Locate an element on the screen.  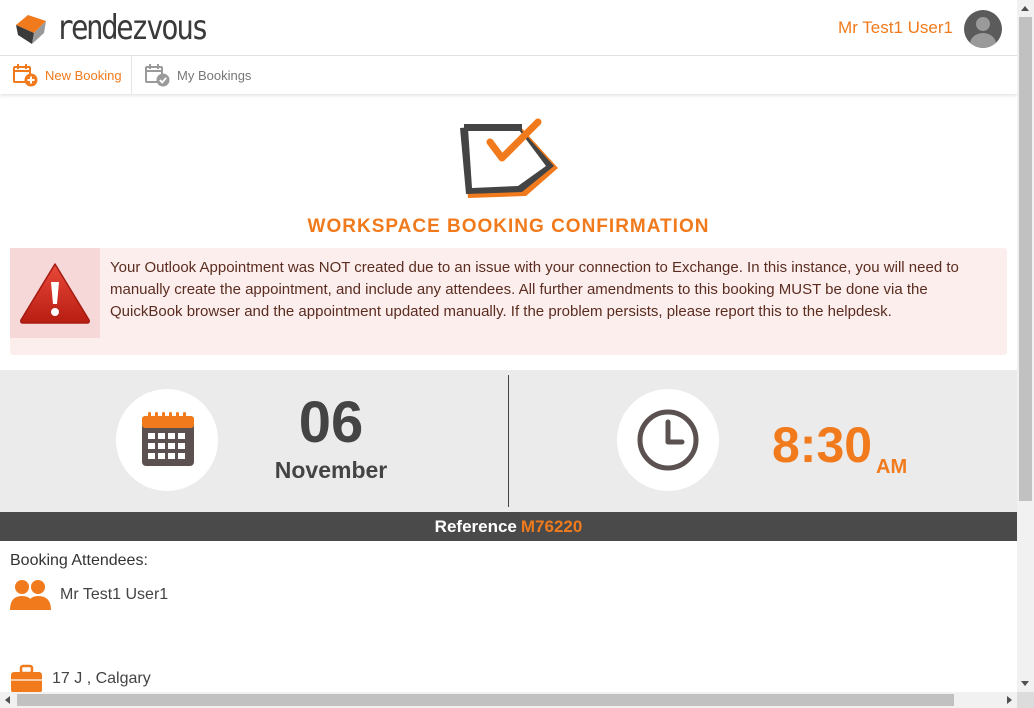
people-icon is located at coordinates (30, 595).